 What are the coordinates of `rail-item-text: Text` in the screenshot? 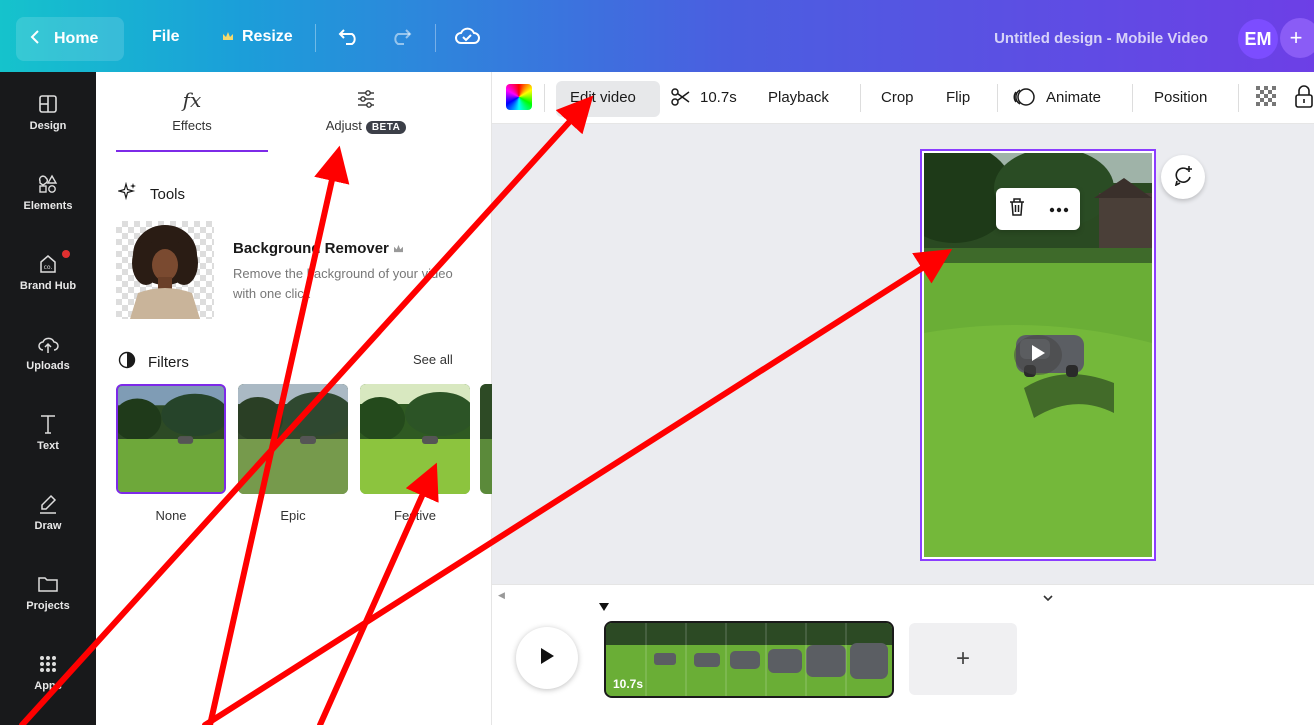 It's located at (48, 431).